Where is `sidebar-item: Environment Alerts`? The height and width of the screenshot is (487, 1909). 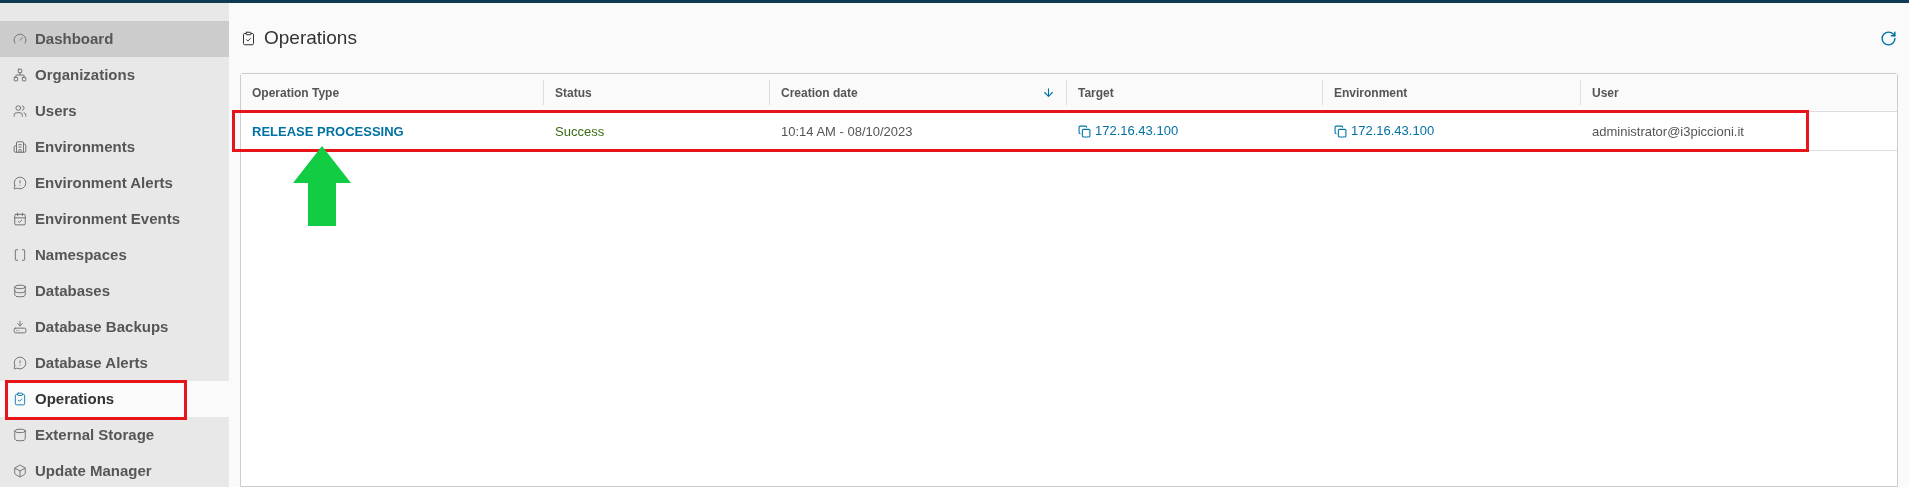 sidebar-item: Environment Alerts is located at coordinates (114, 183).